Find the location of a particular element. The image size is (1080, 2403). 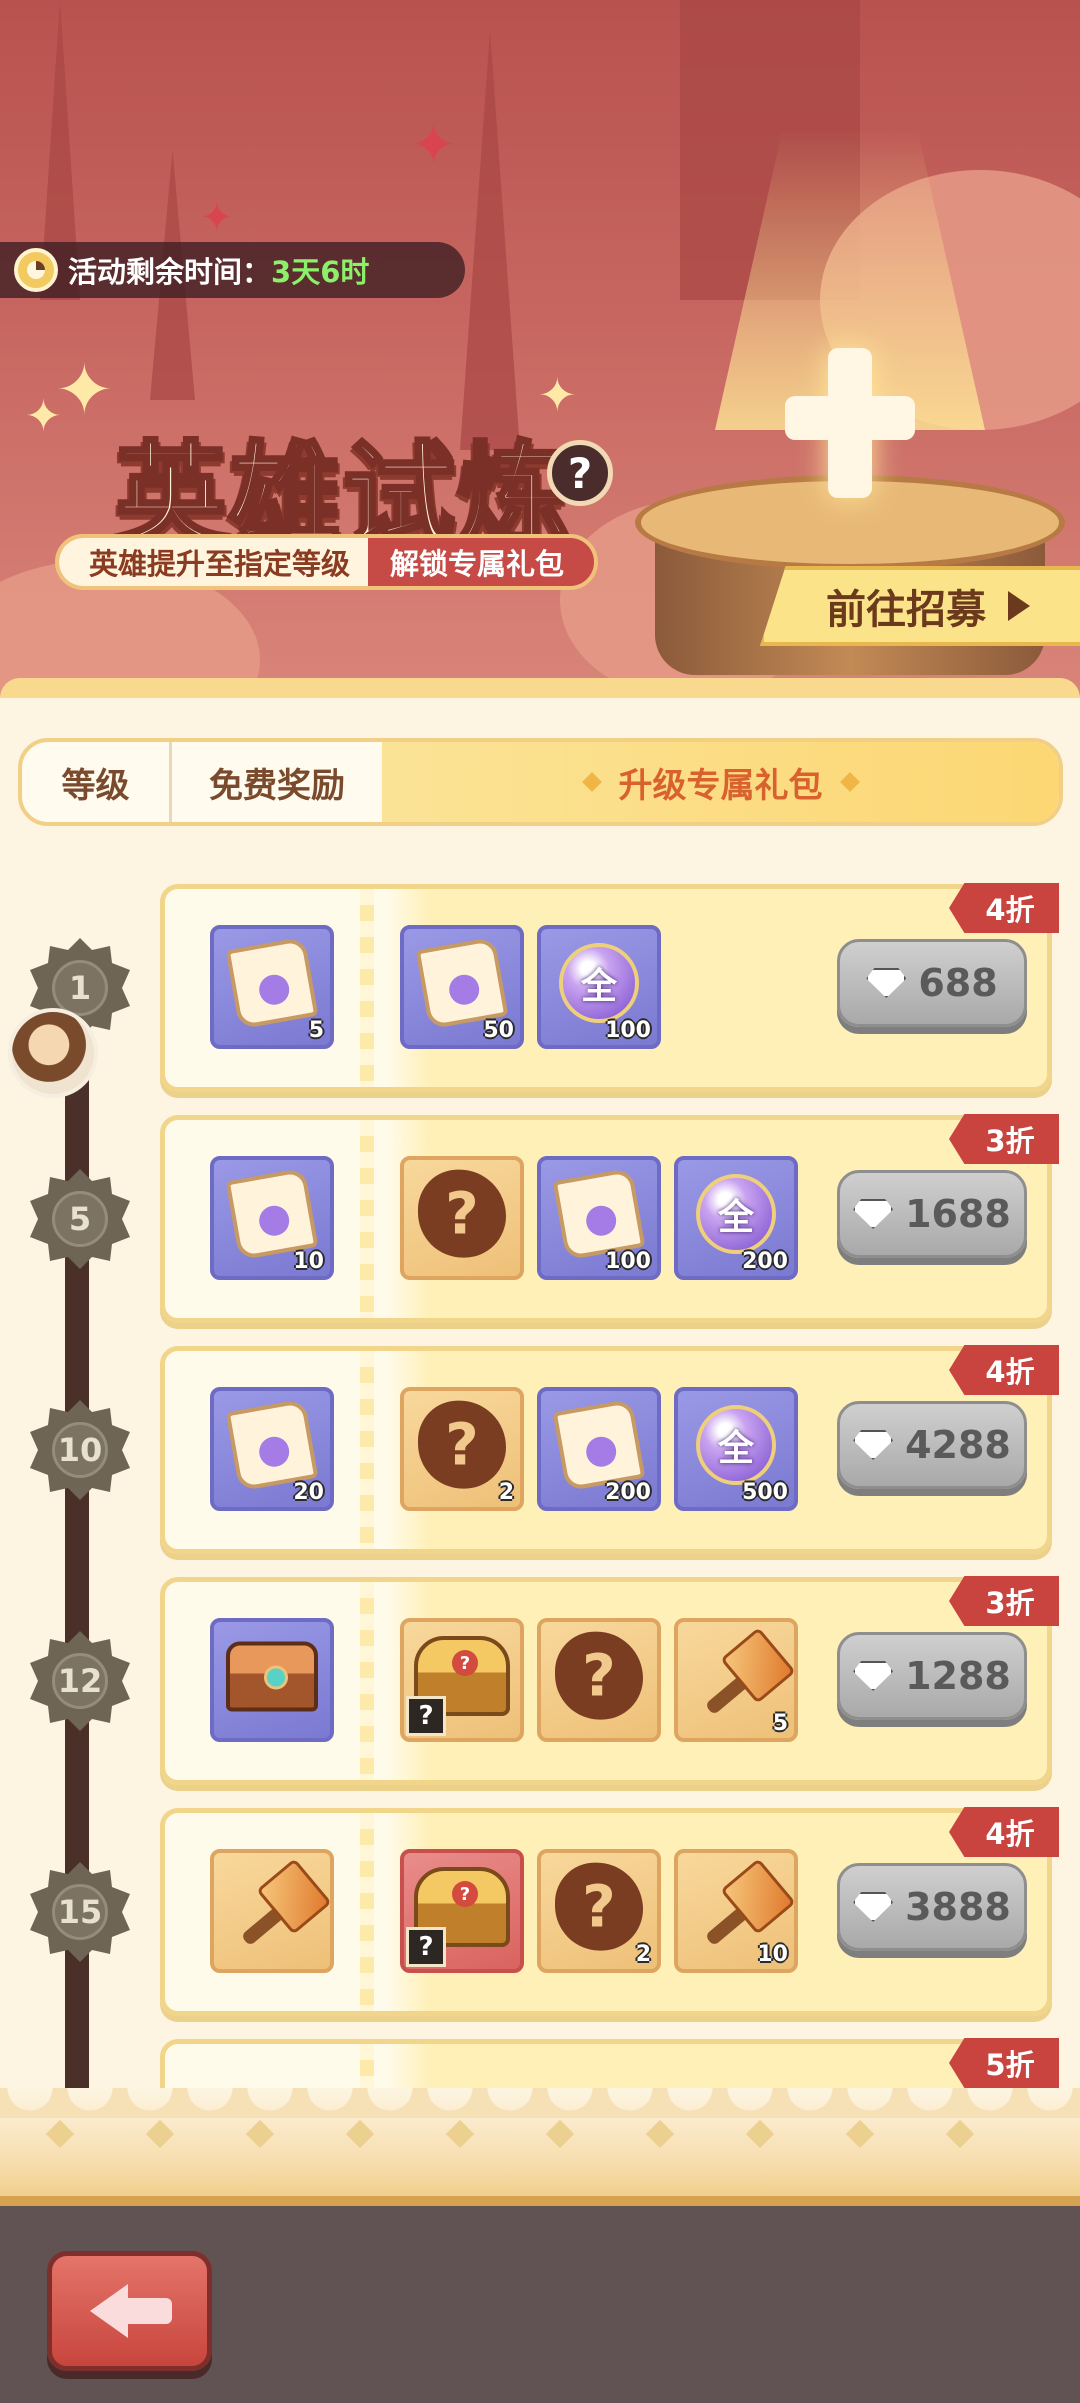

event-timer: 活动剩余时间： 3天6时 is located at coordinates (232, 270).